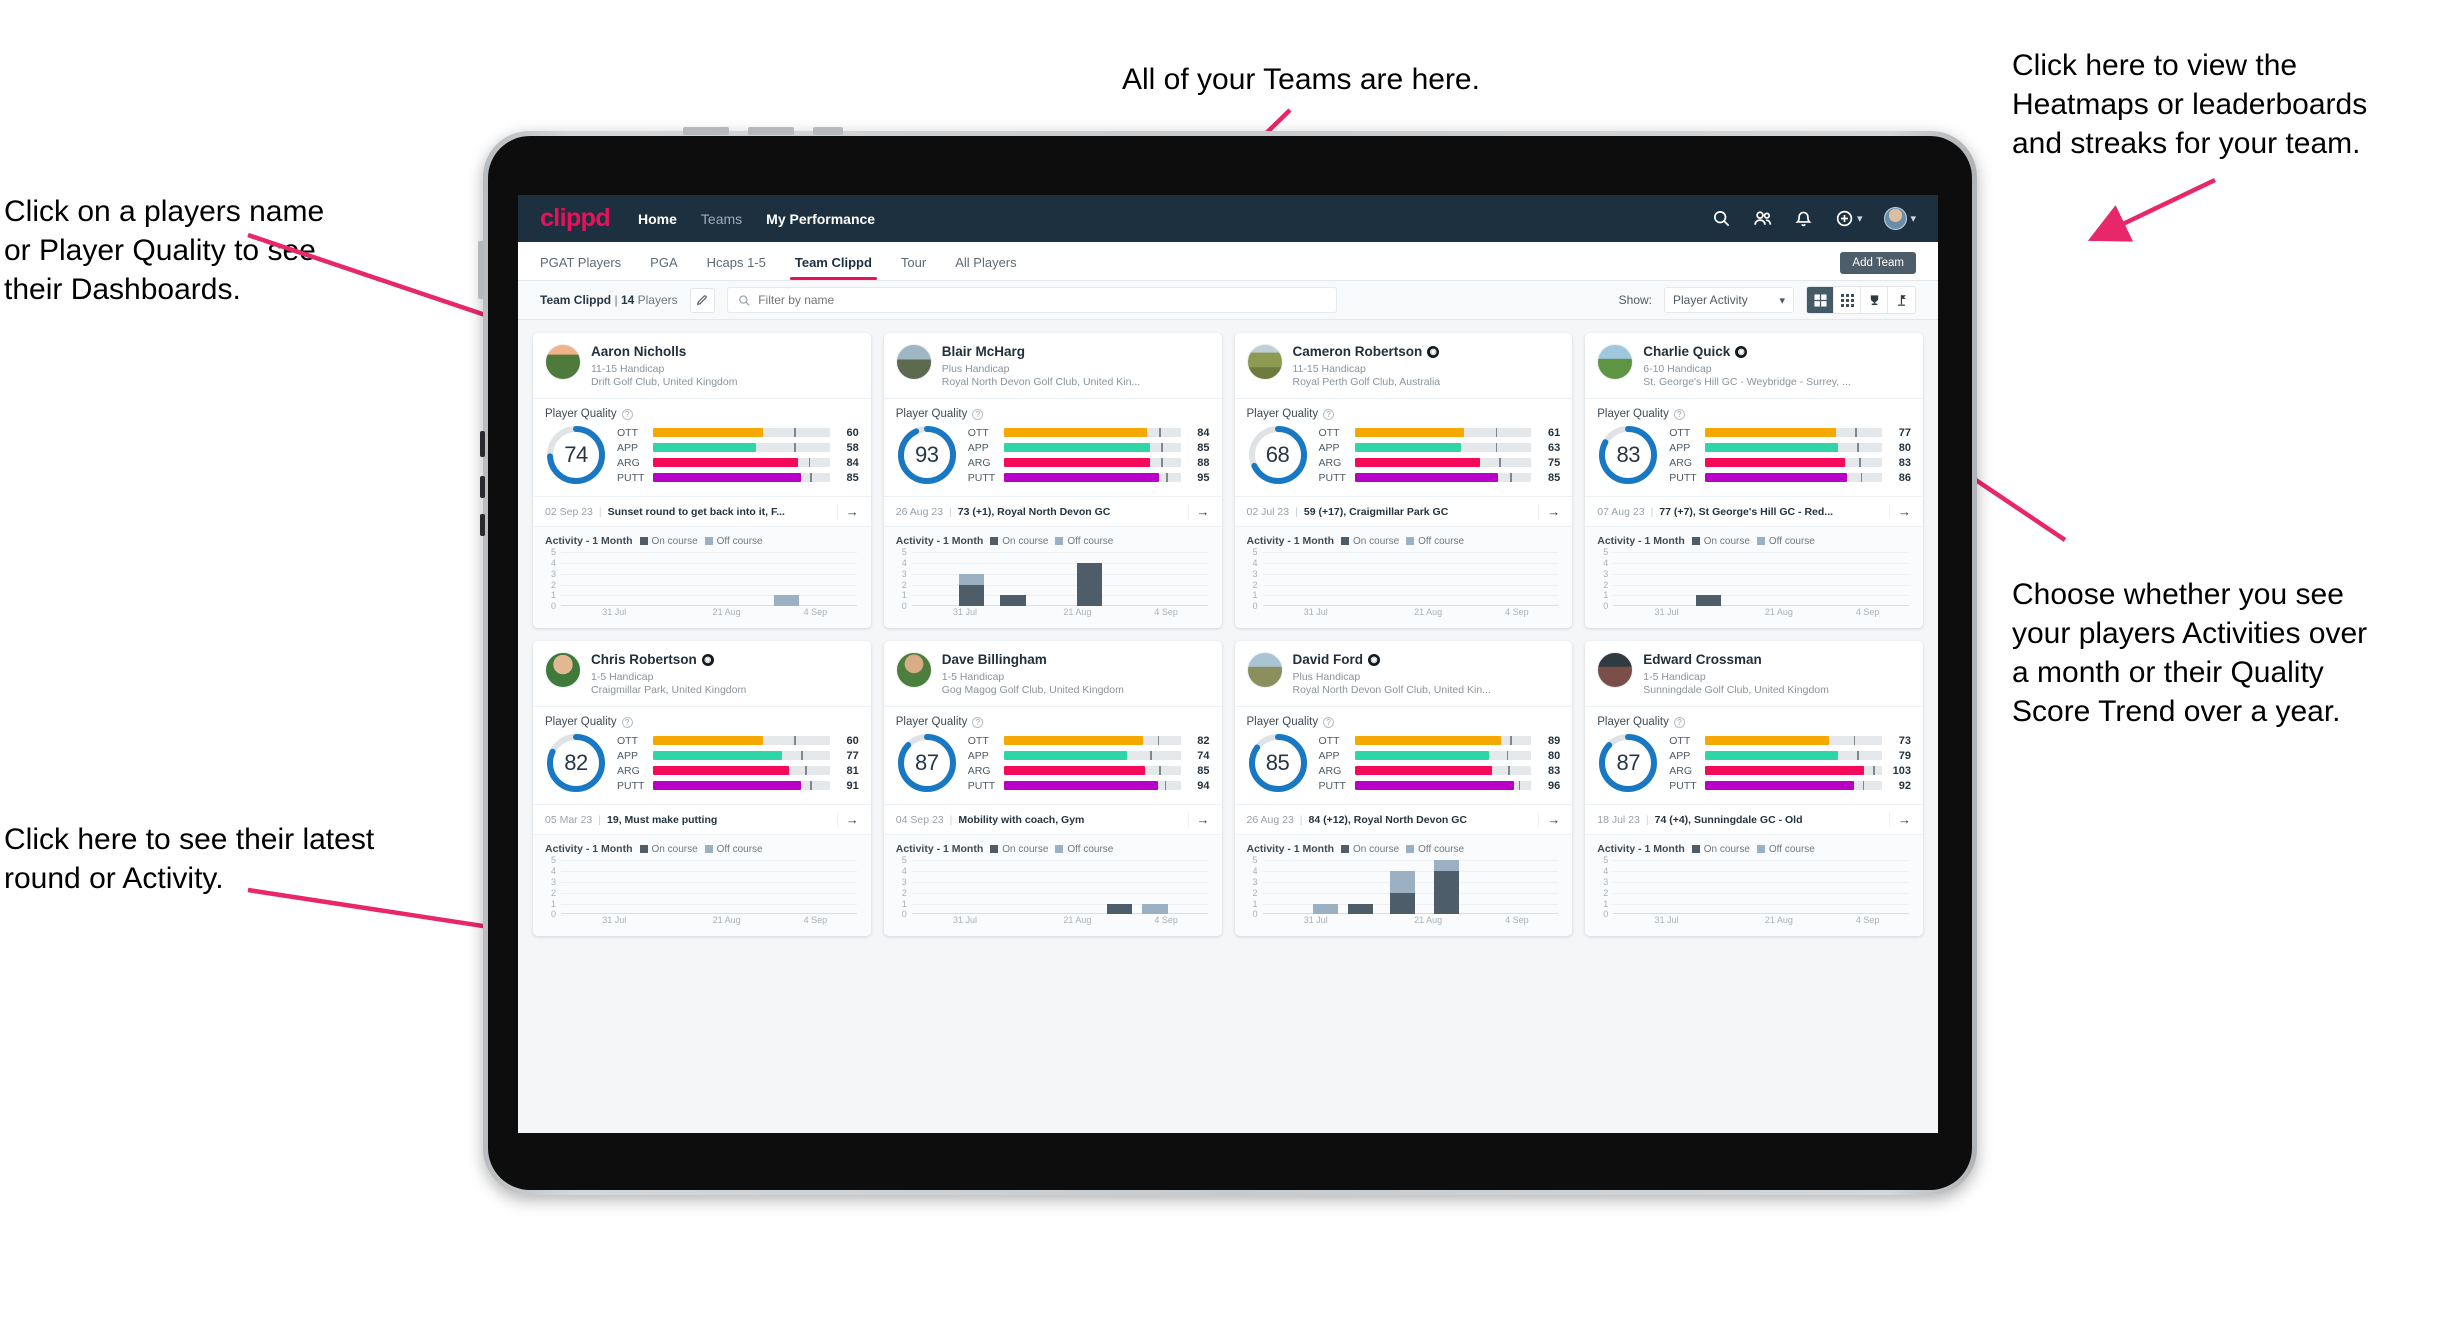 This screenshot has width=2452, height=1319. I want to click on tab-pgat-players: PGAT Players, so click(580, 267).